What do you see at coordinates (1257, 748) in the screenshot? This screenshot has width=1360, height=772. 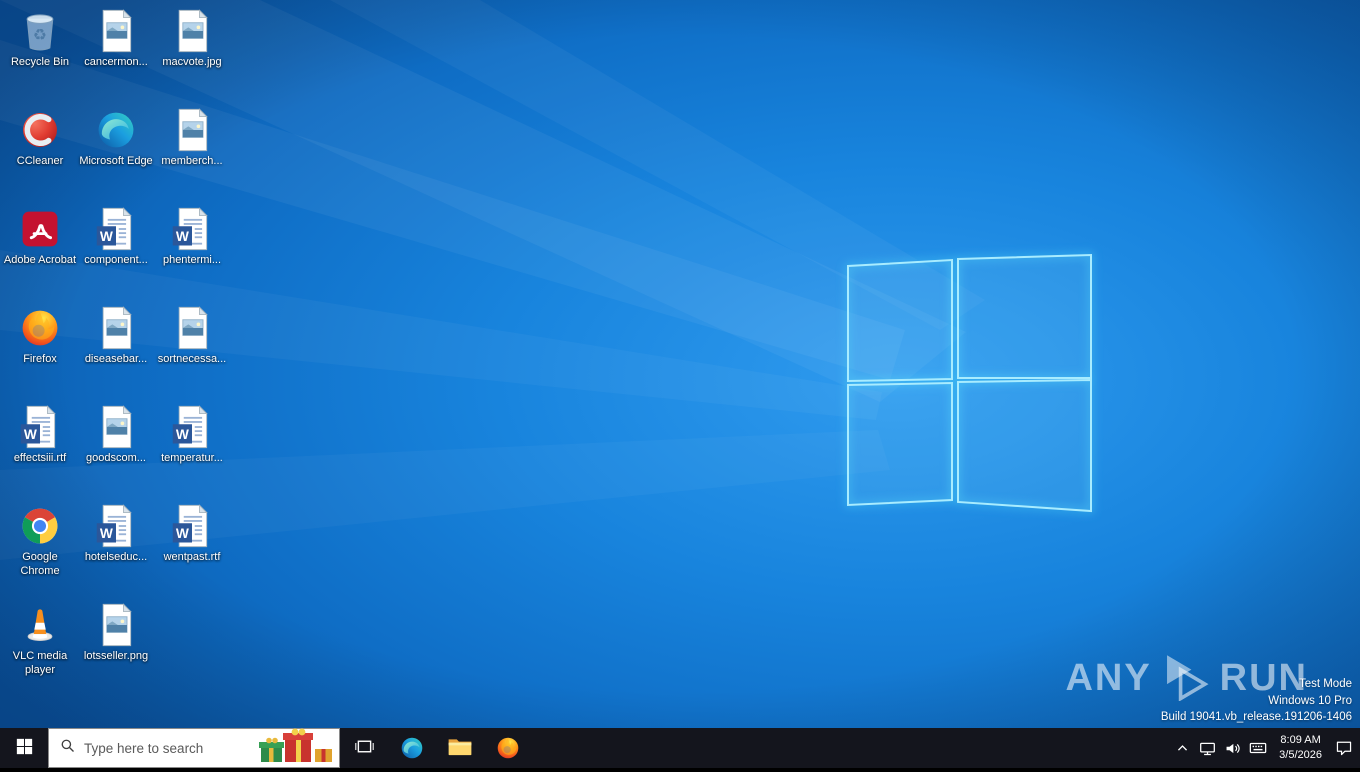 I see `touch-keyboard-icon` at bounding box center [1257, 748].